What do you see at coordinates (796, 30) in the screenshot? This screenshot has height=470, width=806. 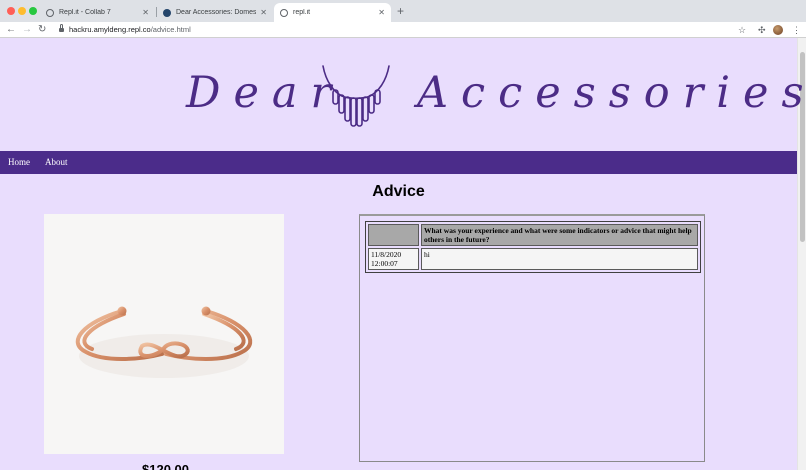 I see `menu-kebab-icon: ⋮` at bounding box center [796, 30].